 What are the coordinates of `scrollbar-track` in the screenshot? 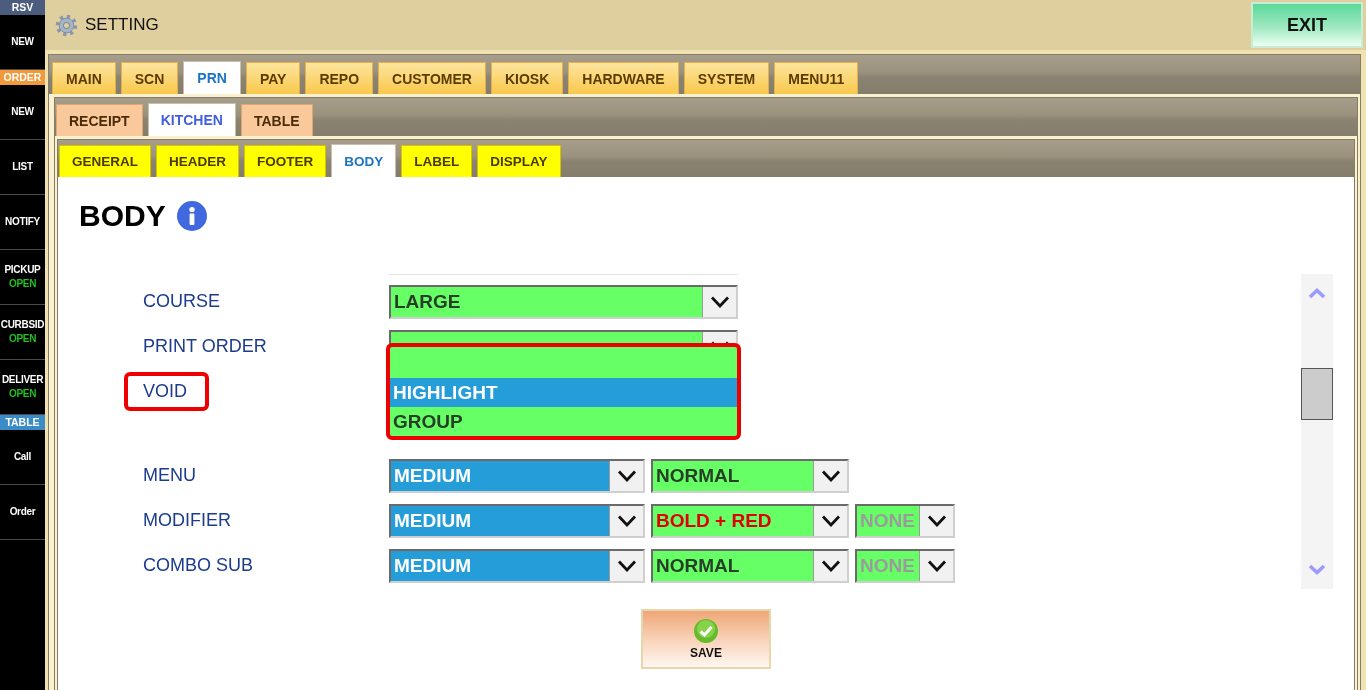 It's located at (1317, 431).